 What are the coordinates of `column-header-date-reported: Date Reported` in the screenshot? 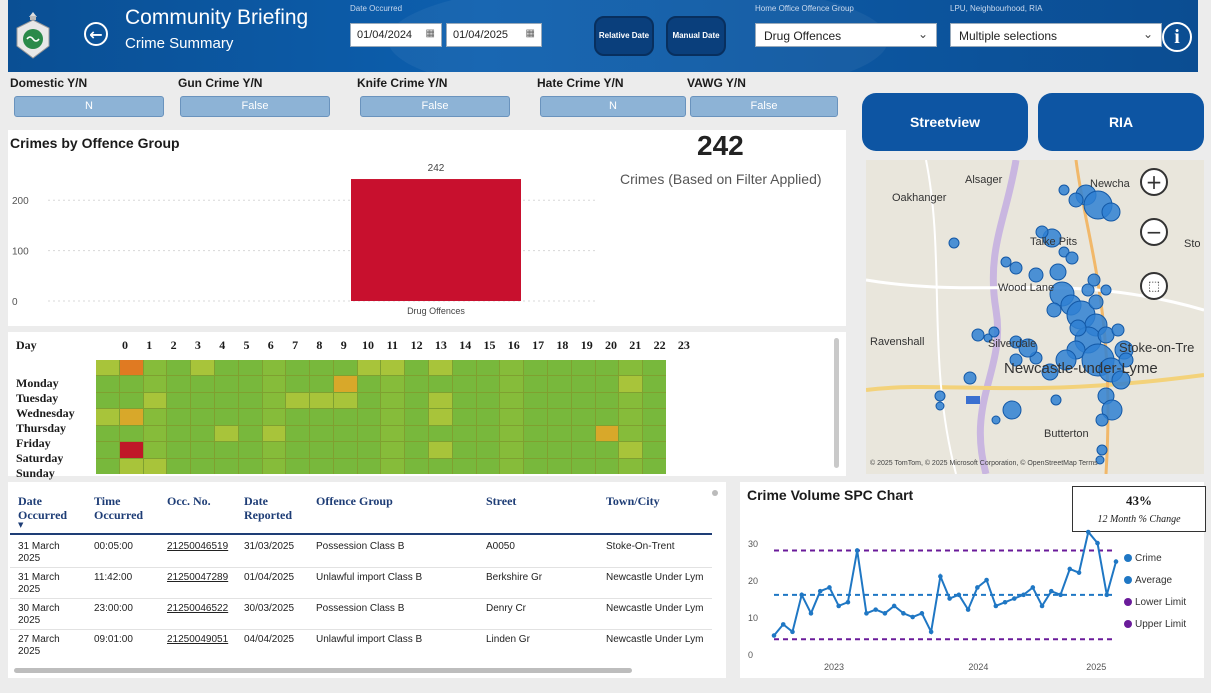 It's located at (274, 508).